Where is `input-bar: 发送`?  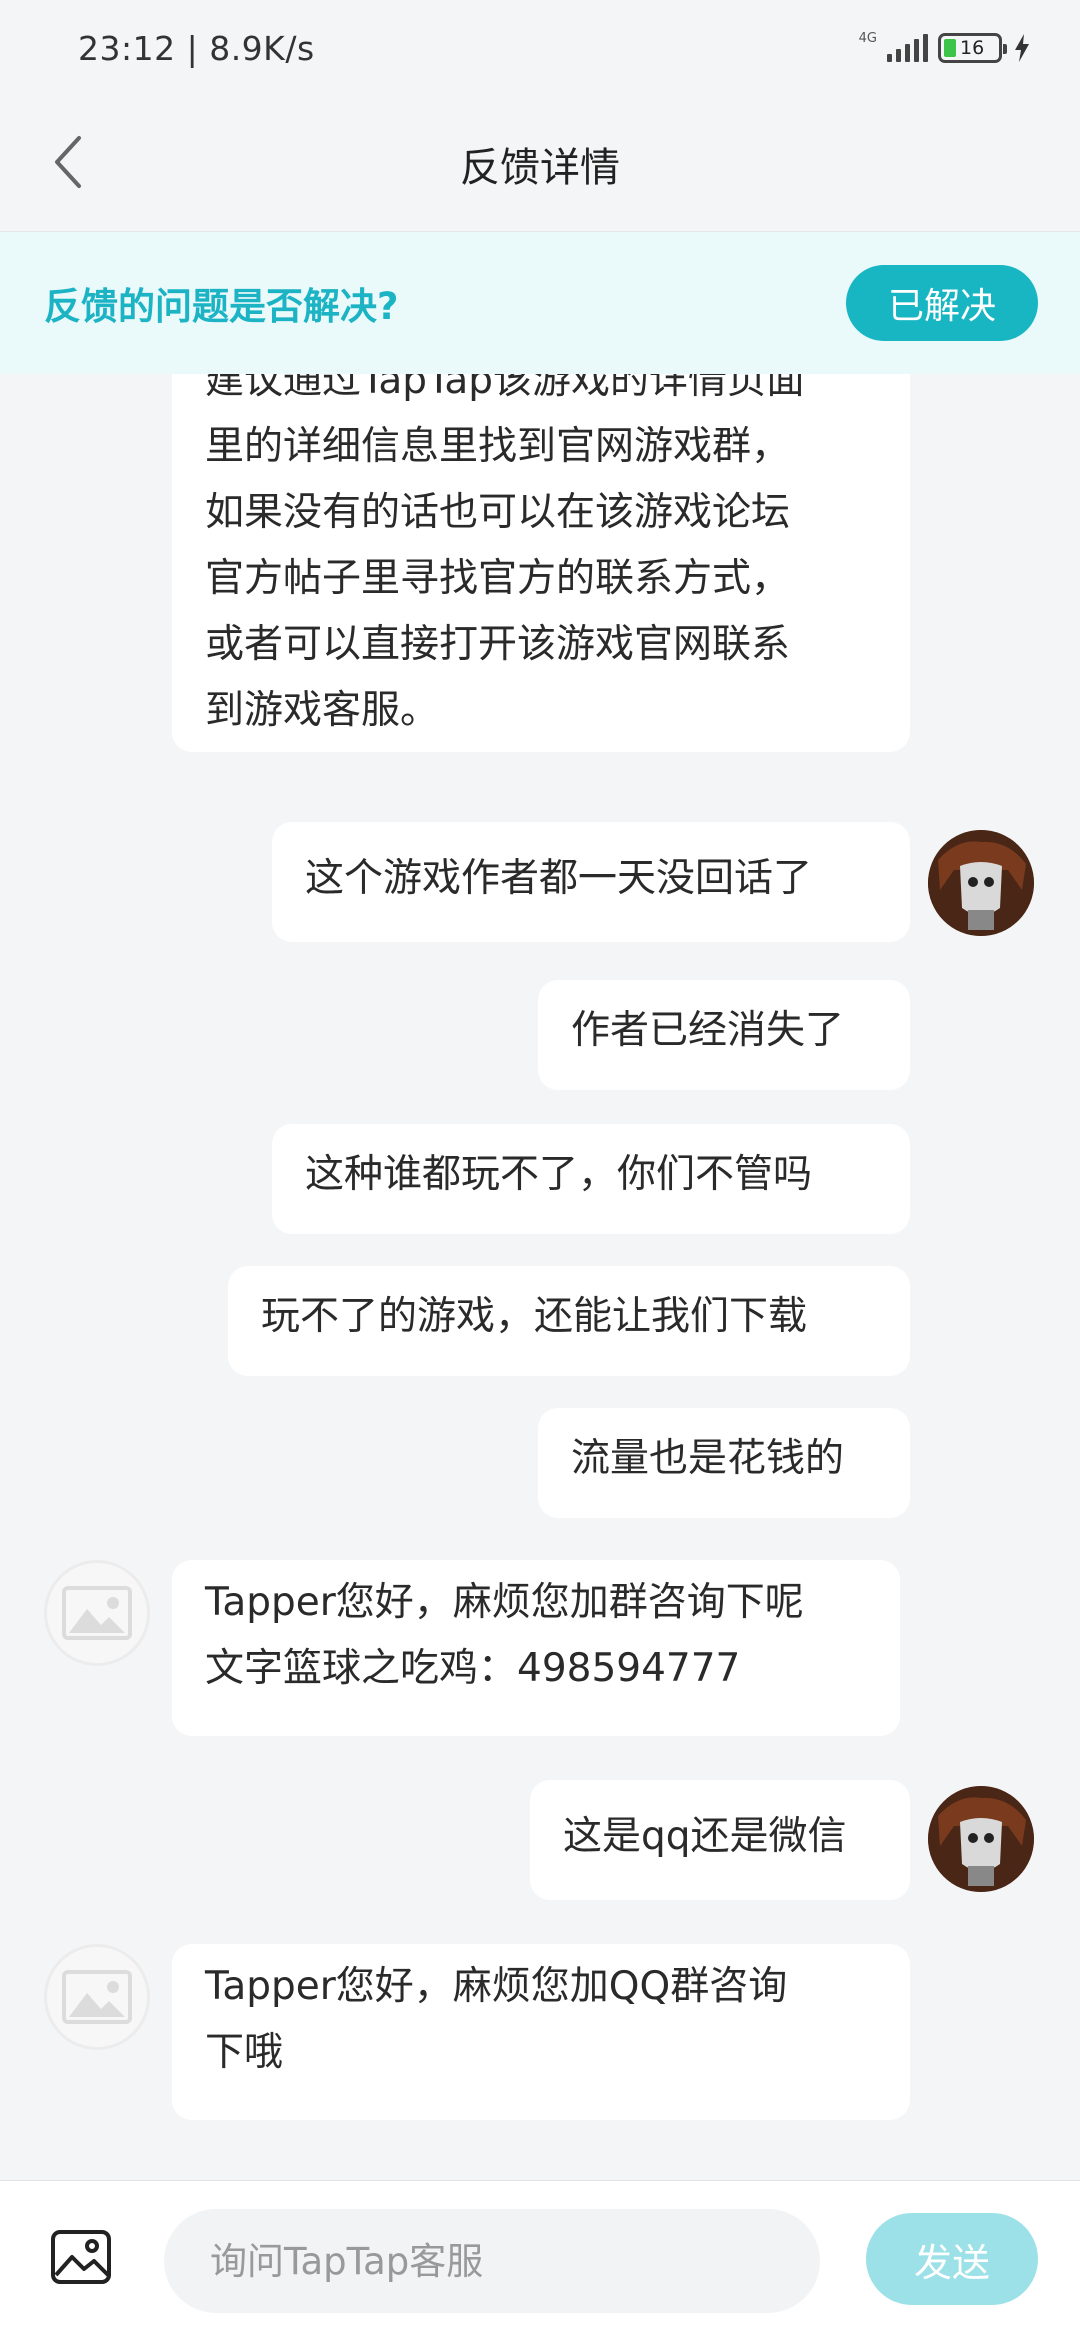
input-bar: 发送 is located at coordinates (540, 2260).